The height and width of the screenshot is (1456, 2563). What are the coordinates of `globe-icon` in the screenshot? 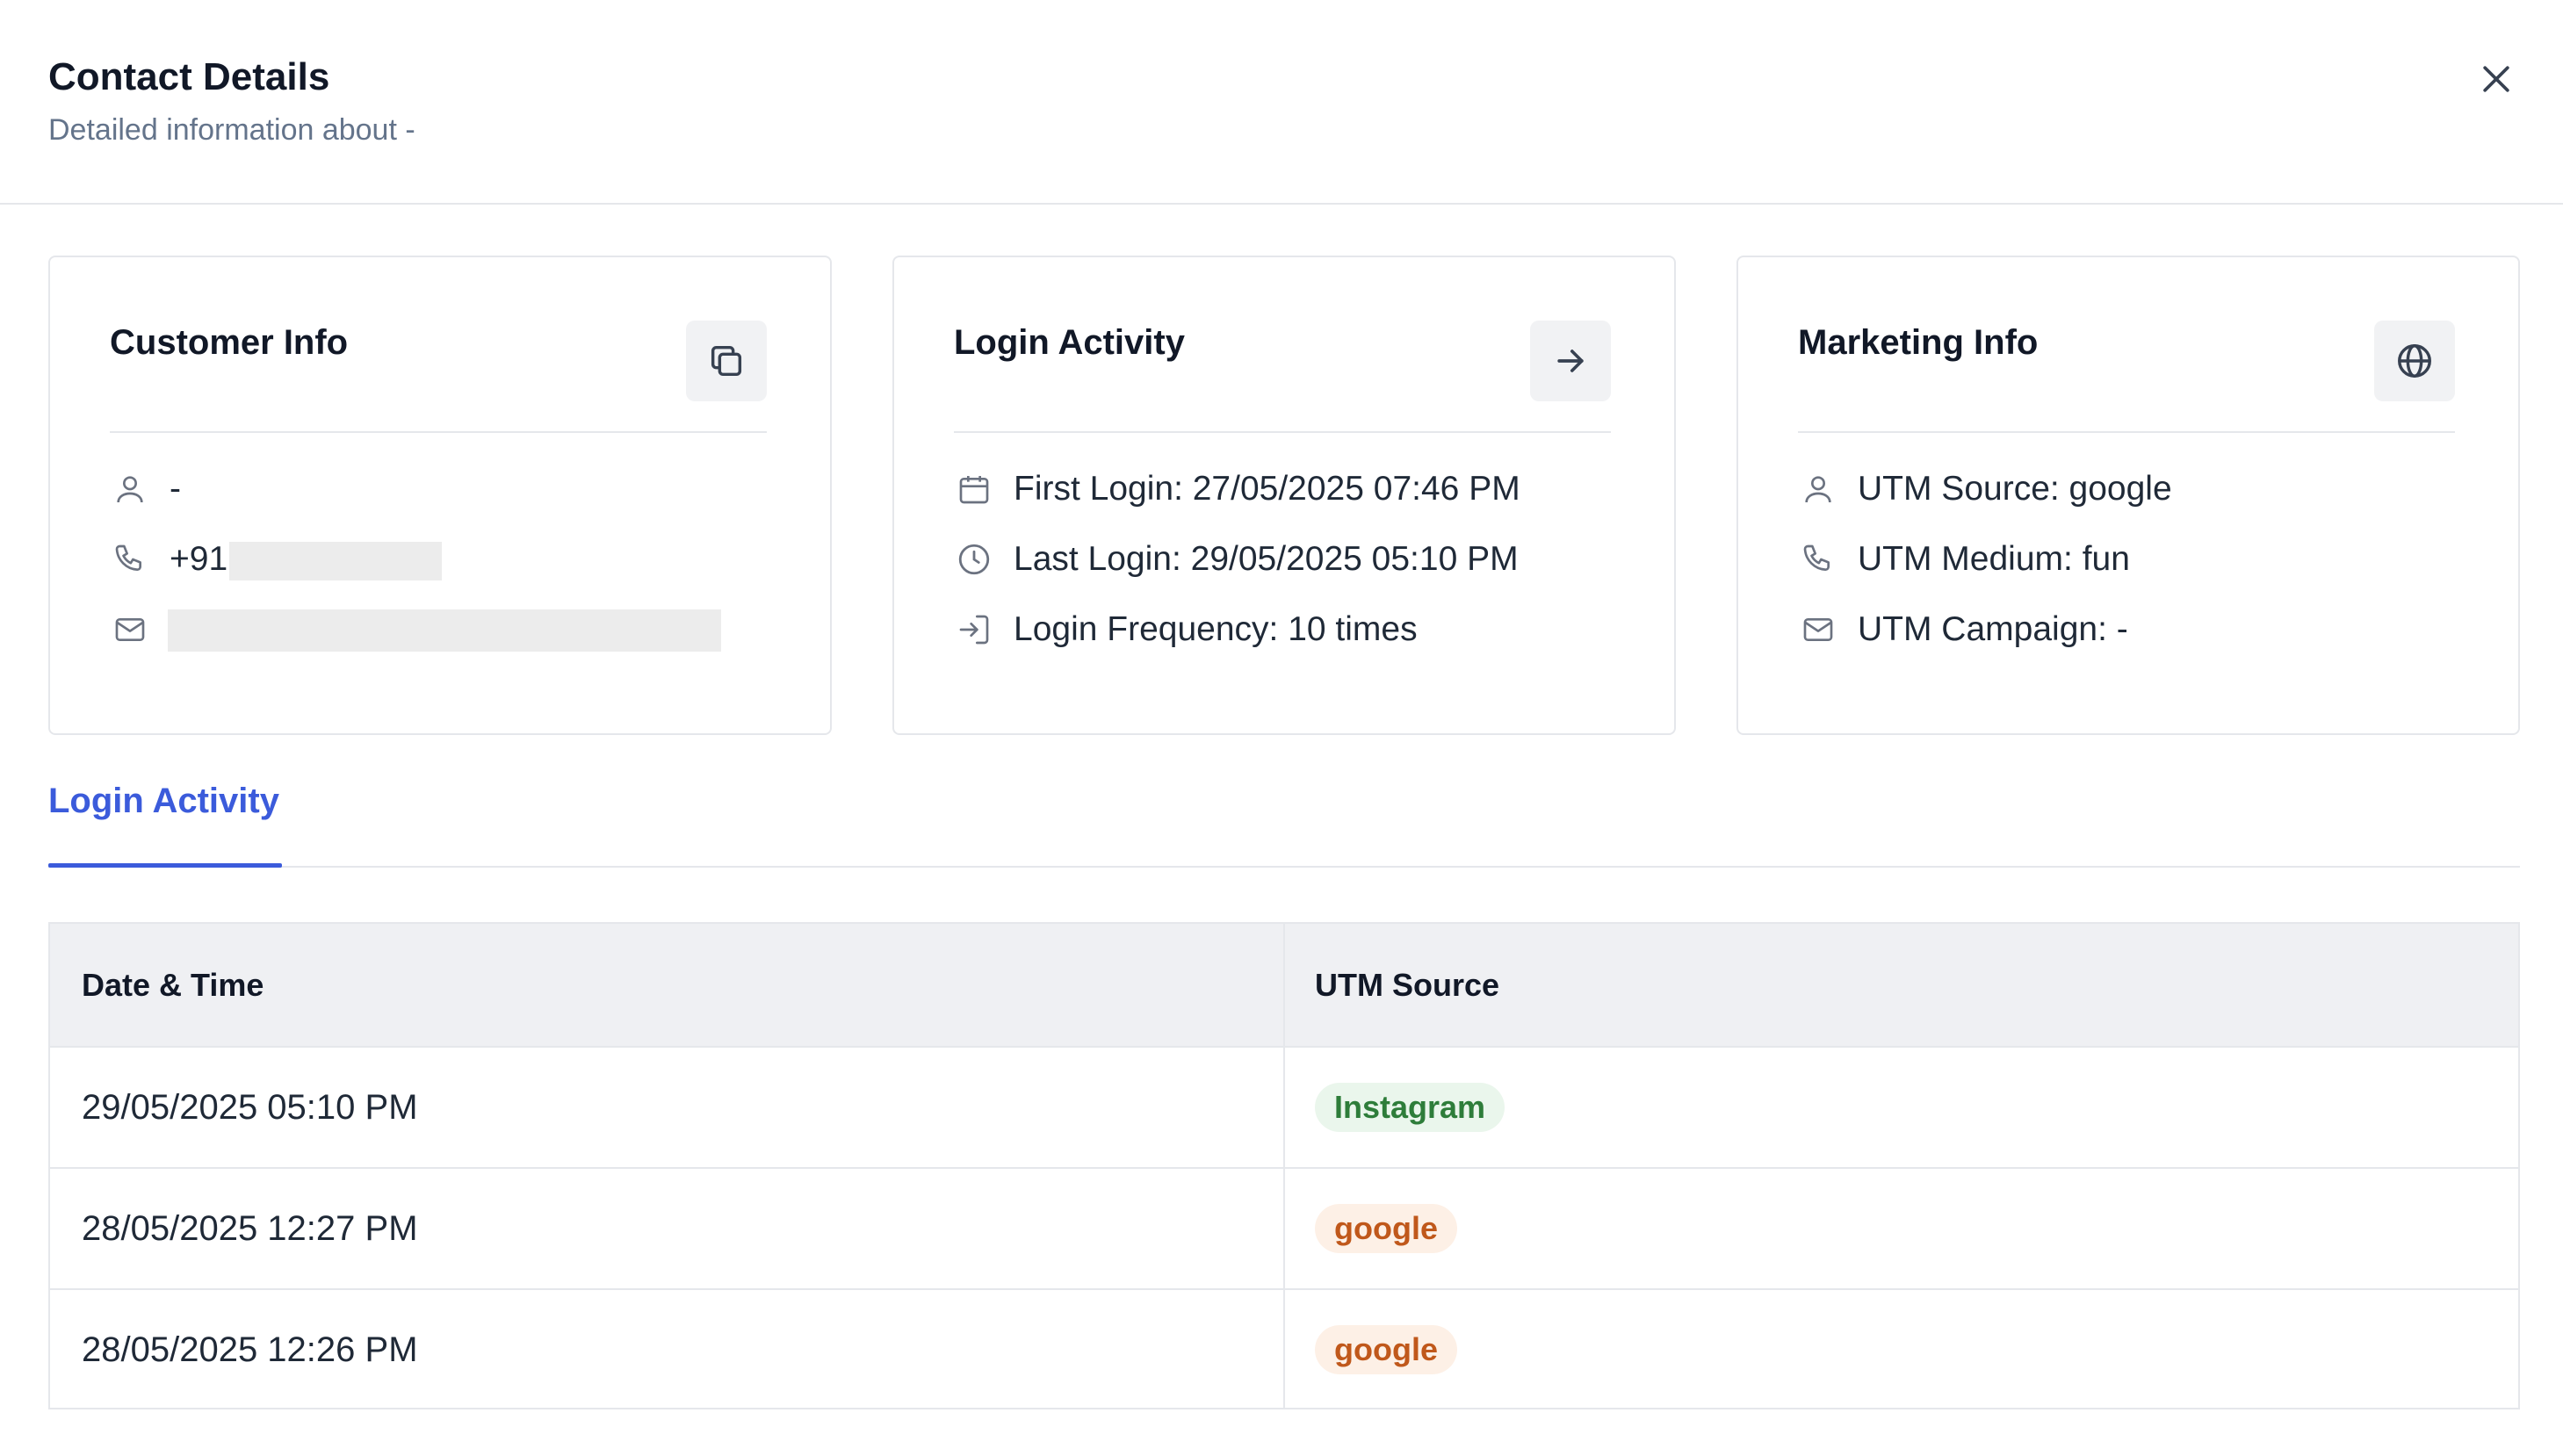 It's located at (2415, 361).